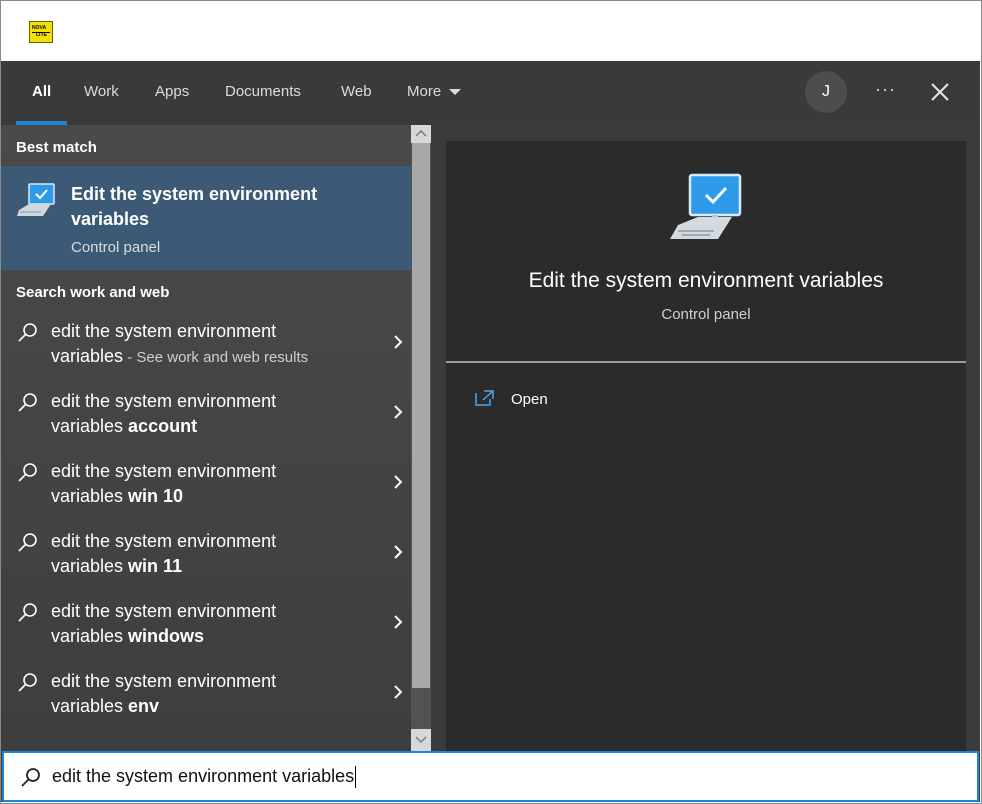 The image size is (982, 804). What do you see at coordinates (490, 776) in the screenshot?
I see `search-box: edit the system environment variables` at bounding box center [490, 776].